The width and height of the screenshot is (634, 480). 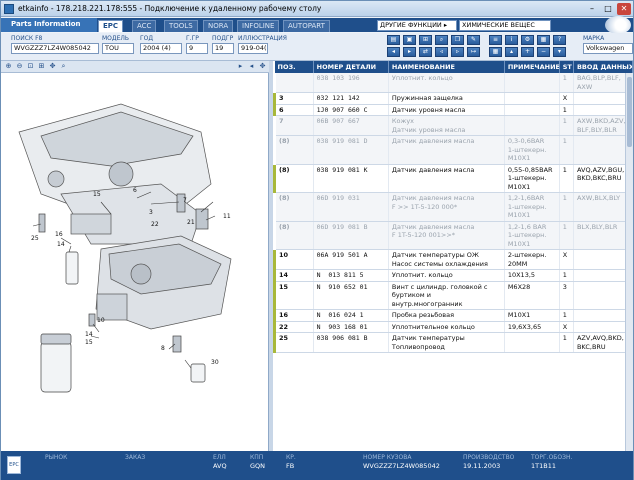 What do you see at coordinates (163, 348) in the screenshot?
I see `callout-8: 8` at bounding box center [163, 348].